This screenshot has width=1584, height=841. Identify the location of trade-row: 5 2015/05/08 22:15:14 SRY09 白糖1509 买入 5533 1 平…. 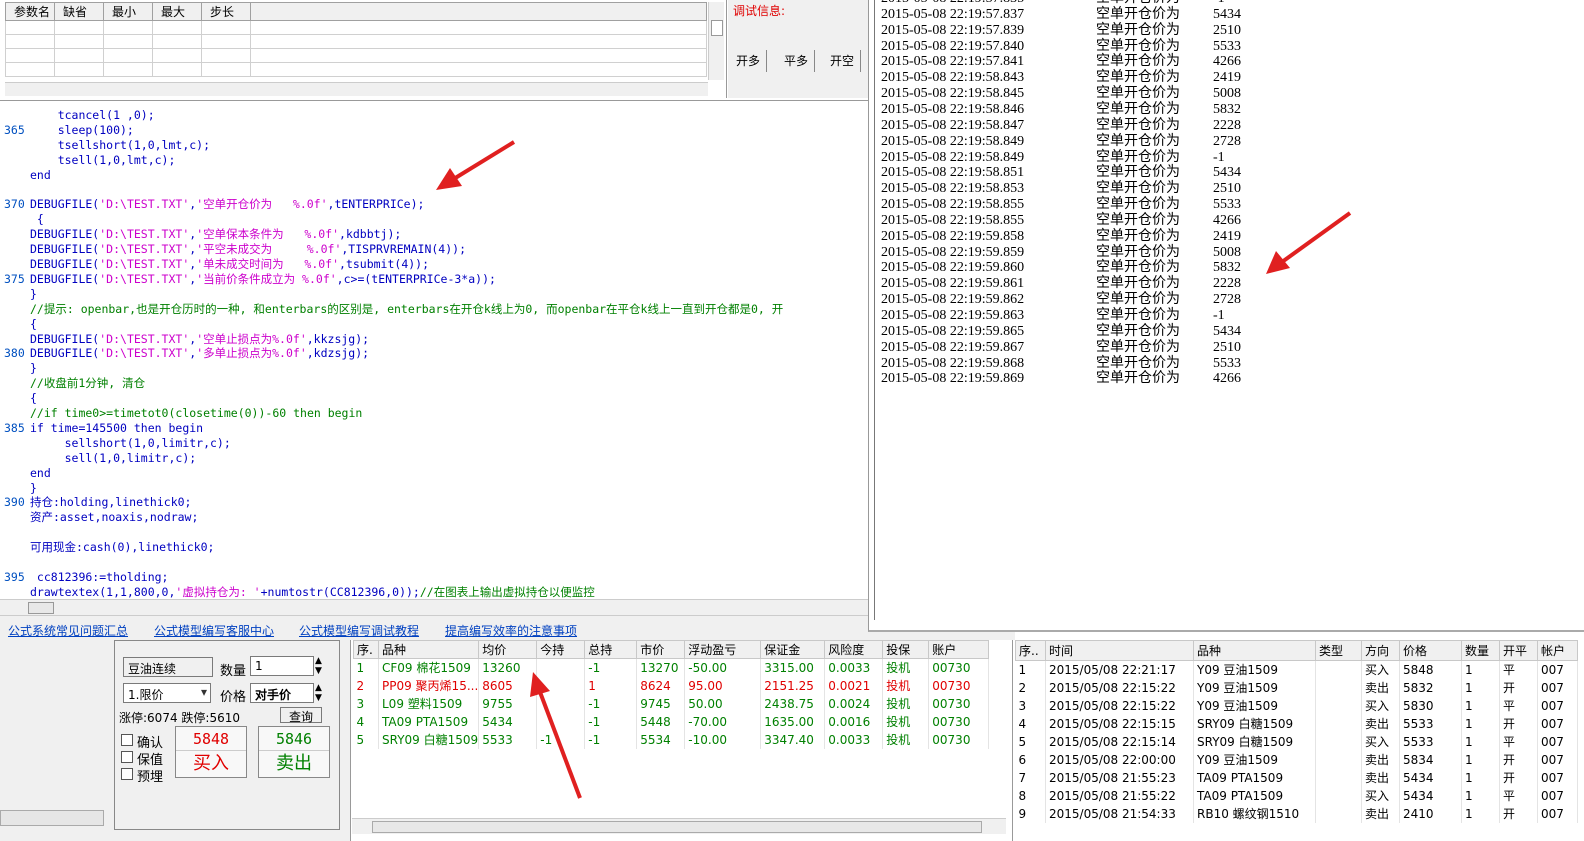
(1296, 741).